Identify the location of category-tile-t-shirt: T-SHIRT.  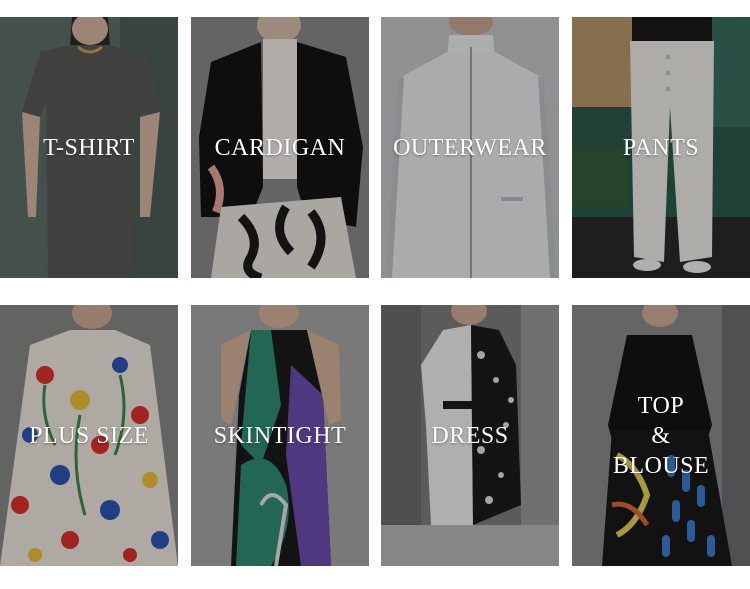
(89, 147).